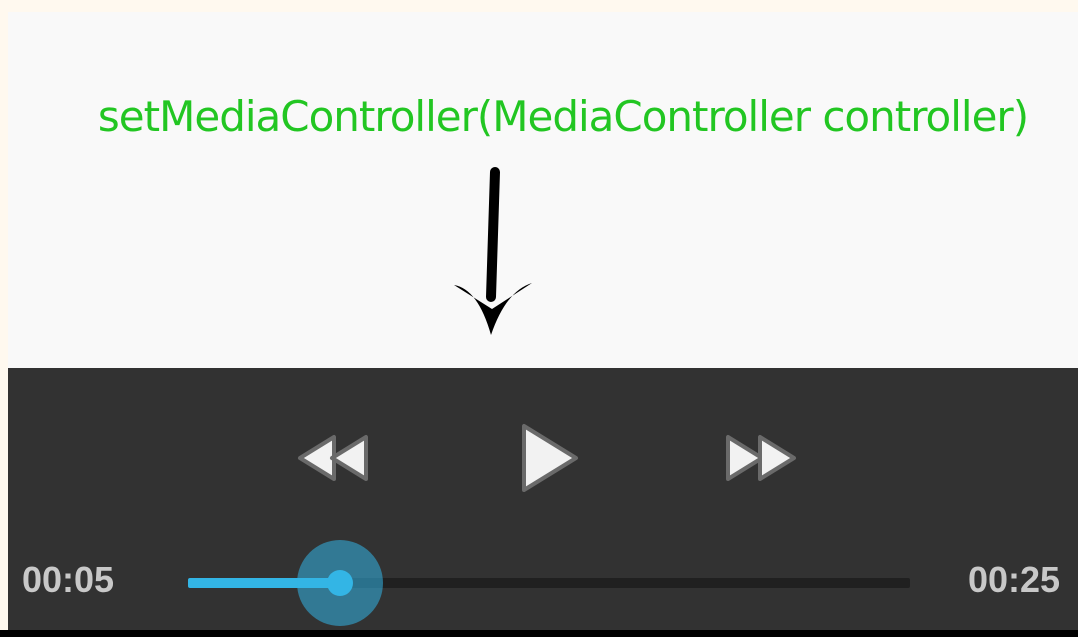  What do you see at coordinates (539, 633) in the screenshot?
I see `bottom-bar` at bounding box center [539, 633].